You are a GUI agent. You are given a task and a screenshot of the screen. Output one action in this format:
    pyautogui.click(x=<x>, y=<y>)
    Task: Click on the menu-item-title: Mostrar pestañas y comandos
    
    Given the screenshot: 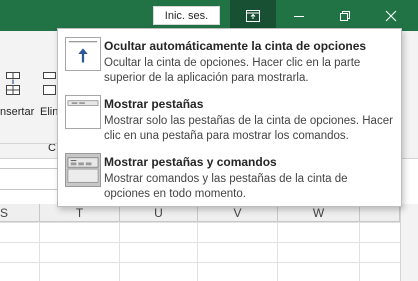 What is the action you would take?
    pyautogui.click(x=190, y=162)
    